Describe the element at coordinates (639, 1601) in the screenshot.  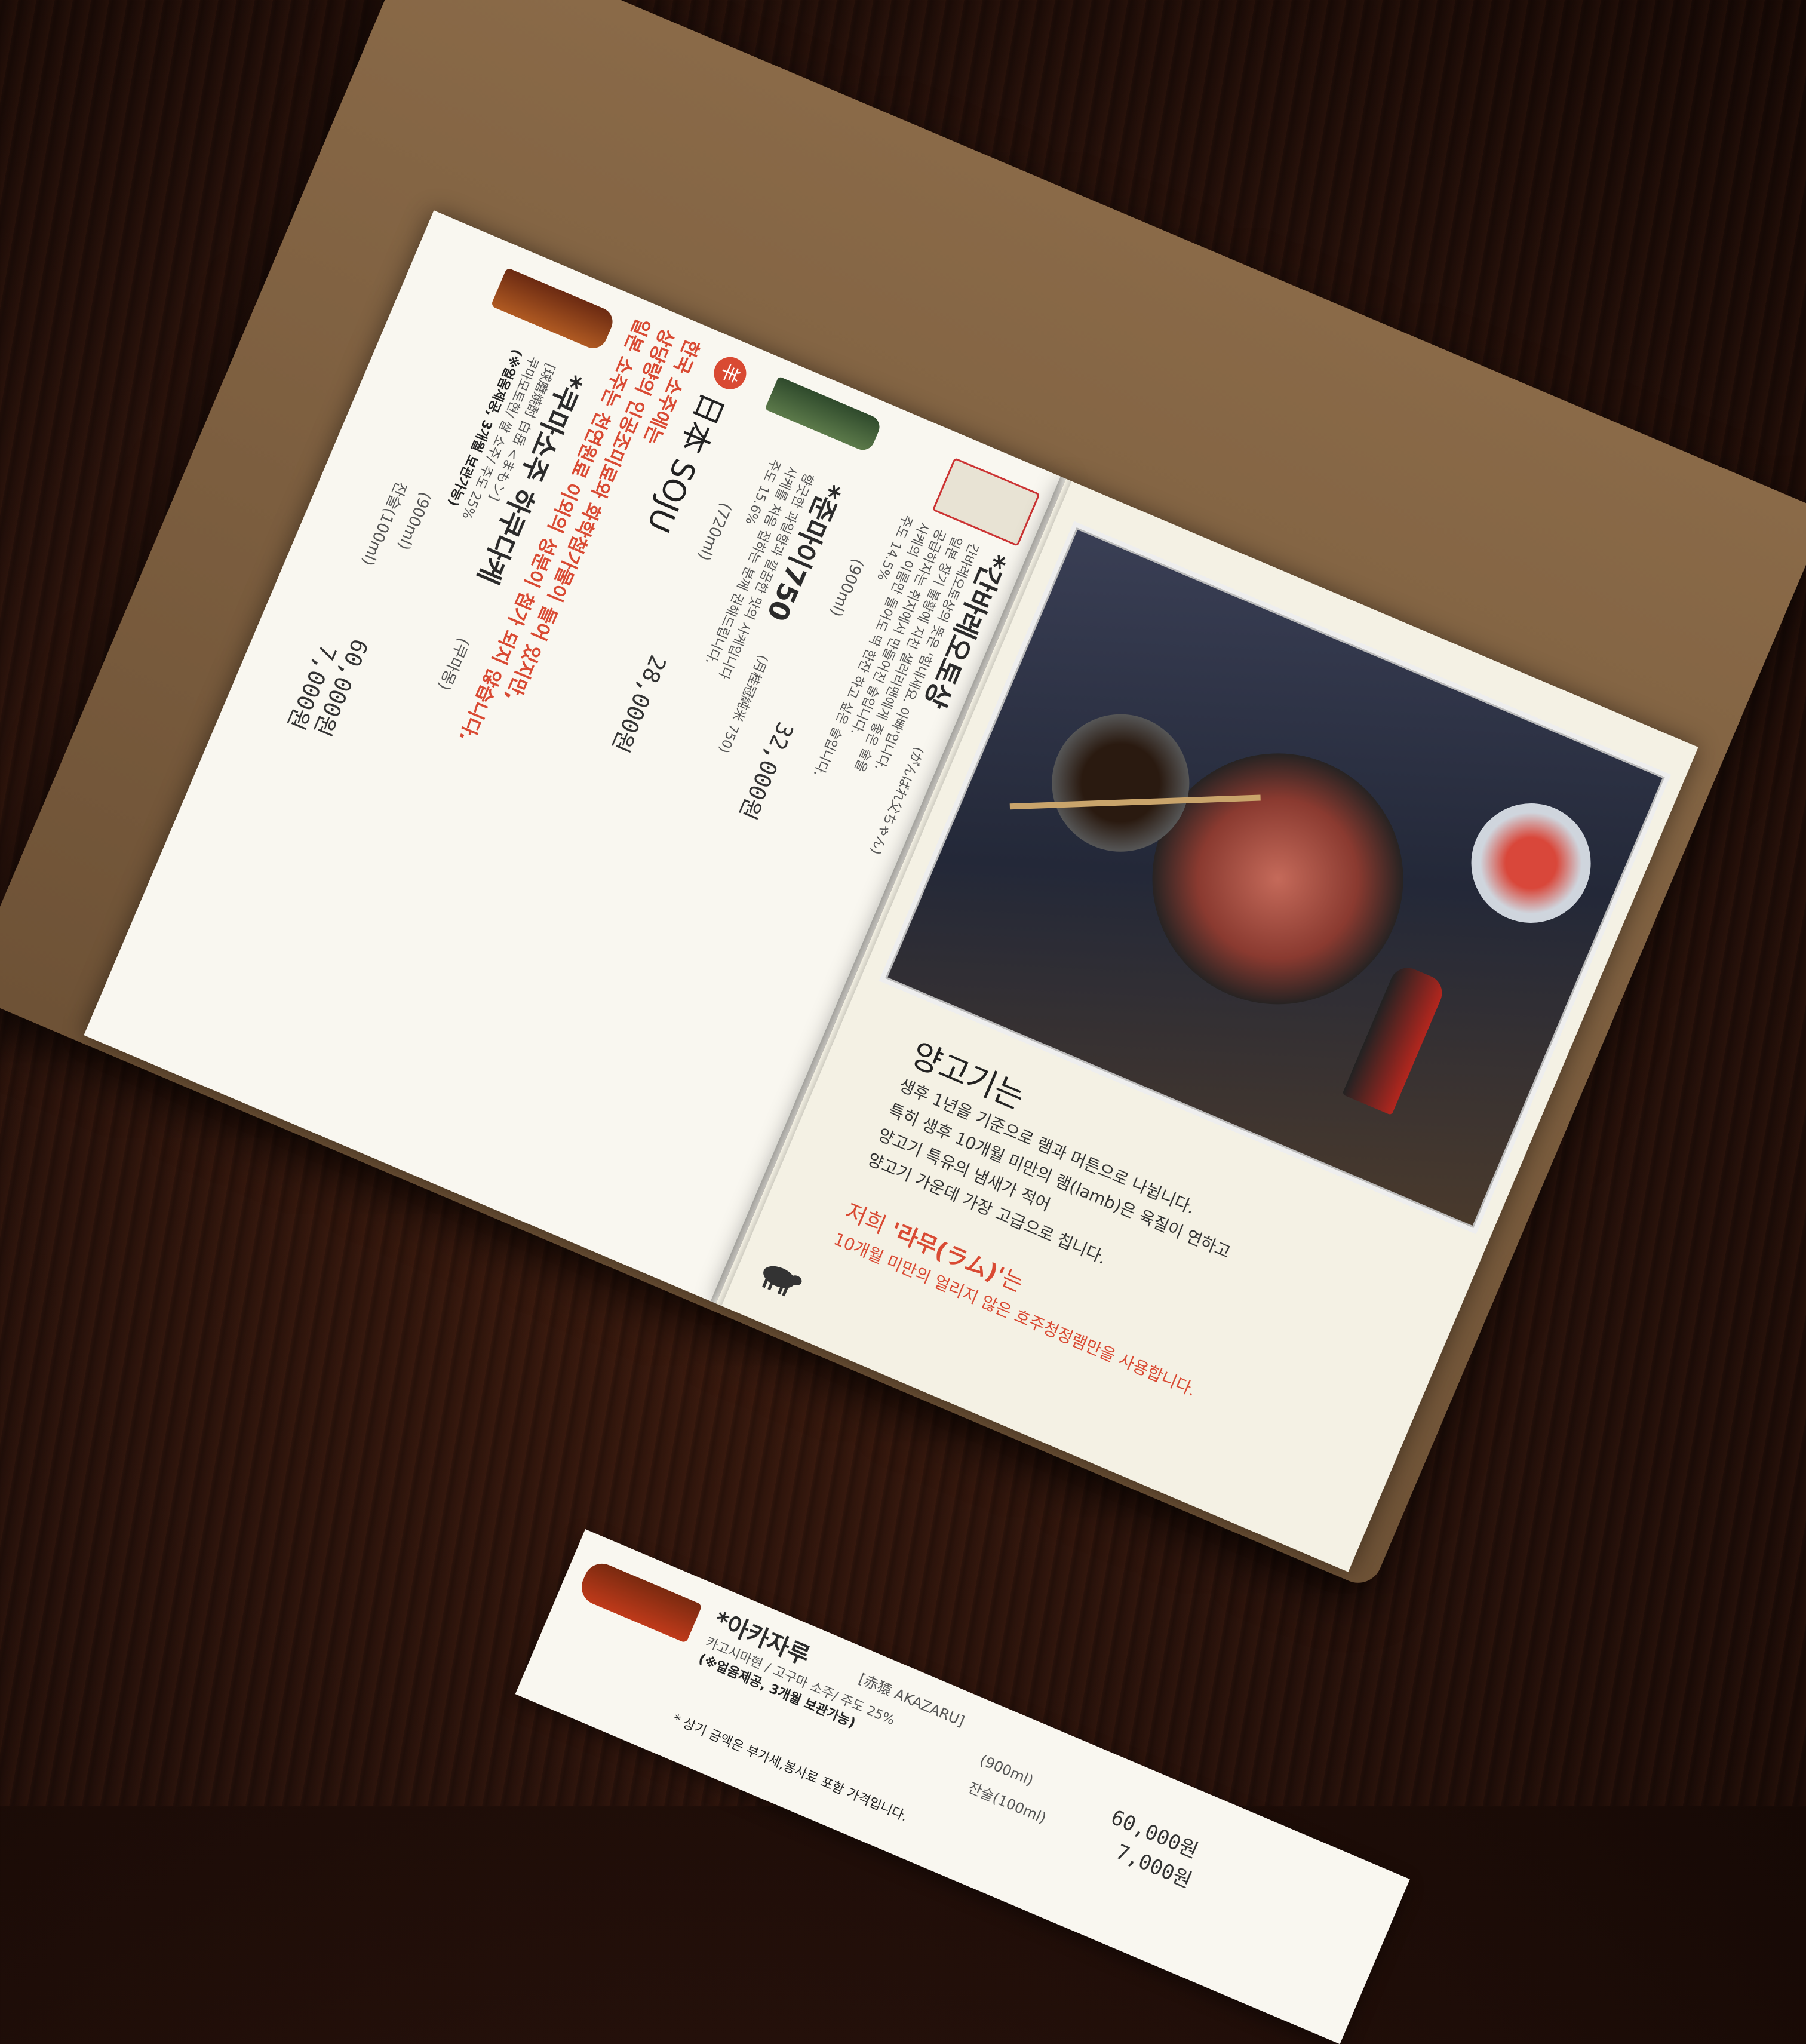
I see `akazaru-bottle-image` at that location.